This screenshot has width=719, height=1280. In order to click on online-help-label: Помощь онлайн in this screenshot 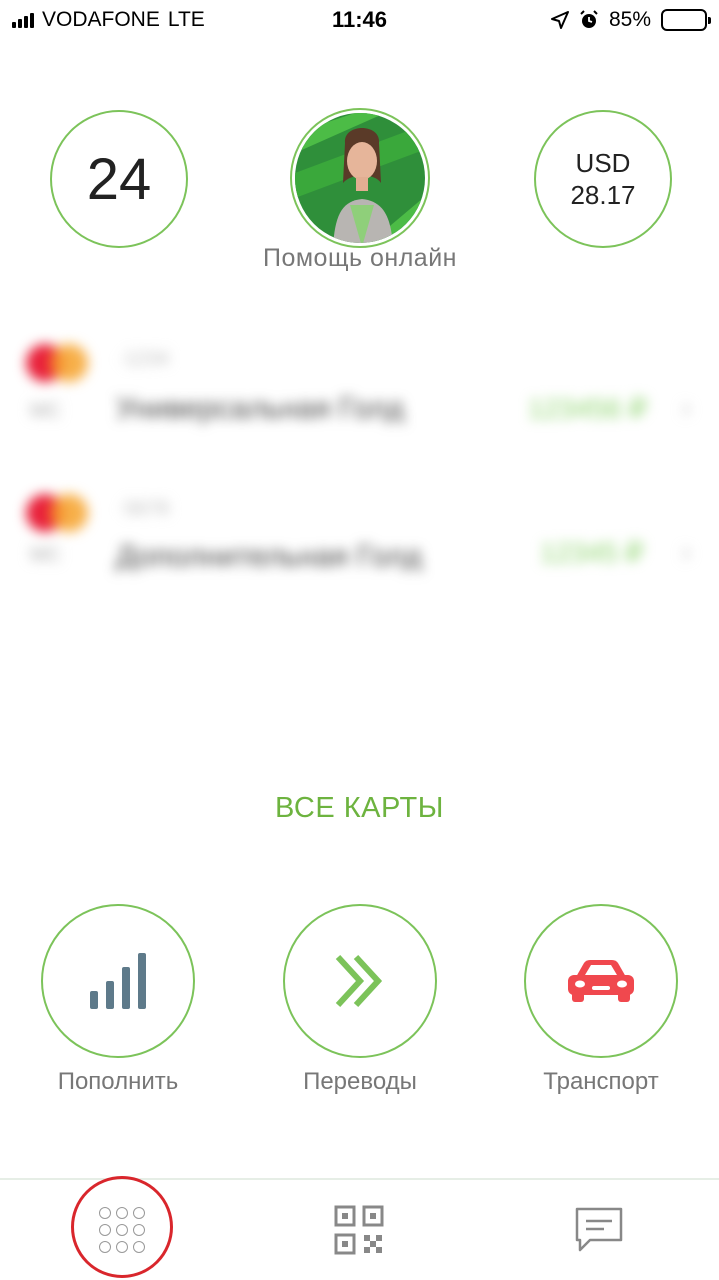, I will do `click(360, 258)`.